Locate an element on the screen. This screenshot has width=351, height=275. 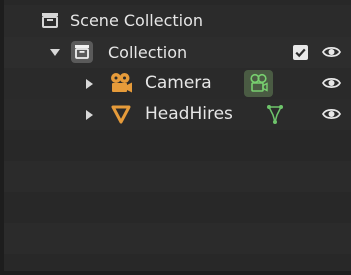
headhires-label: HeadHires is located at coordinates (189, 114).